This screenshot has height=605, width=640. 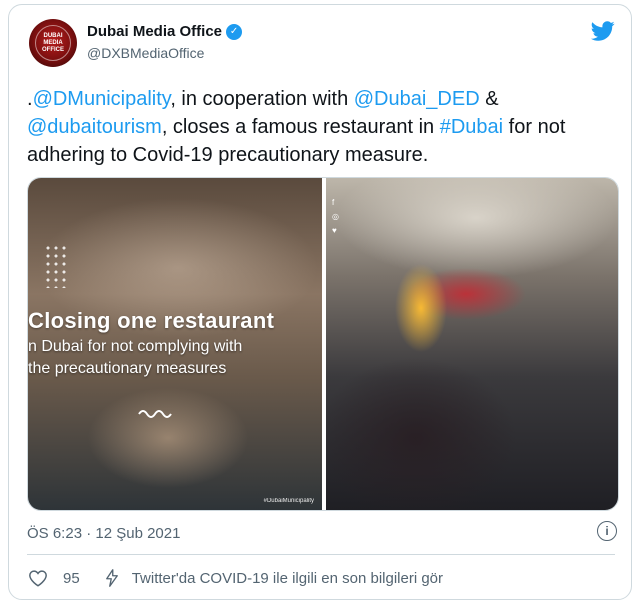 What do you see at coordinates (603, 31) in the screenshot?
I see `twitter-bird-icon` at bounding box center [603, 31].